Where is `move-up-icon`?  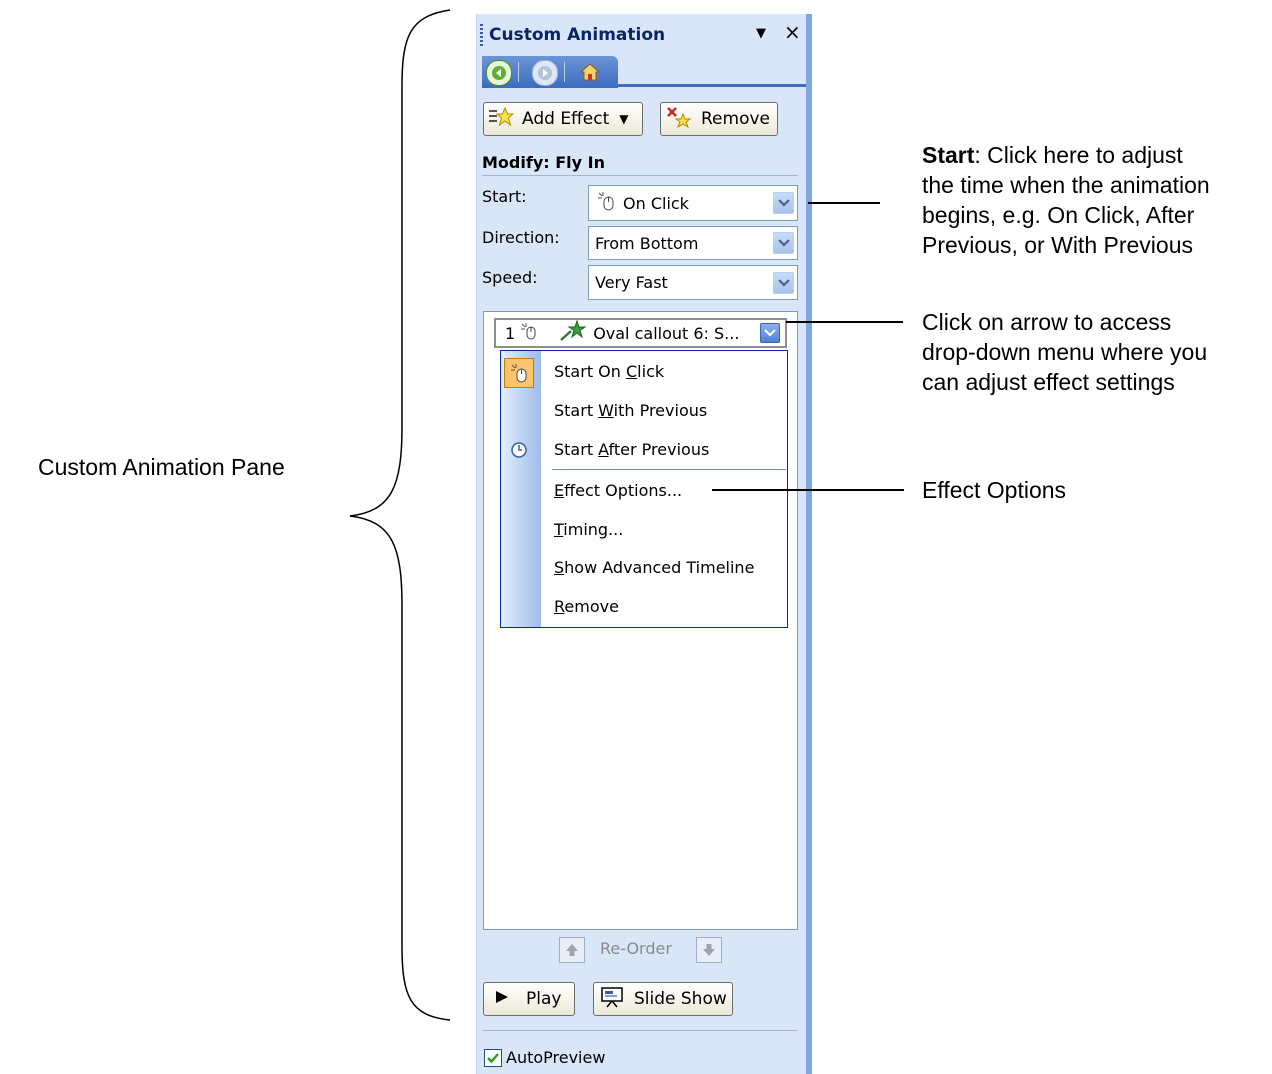
move-up-icon is located at coordinates (572, 950).